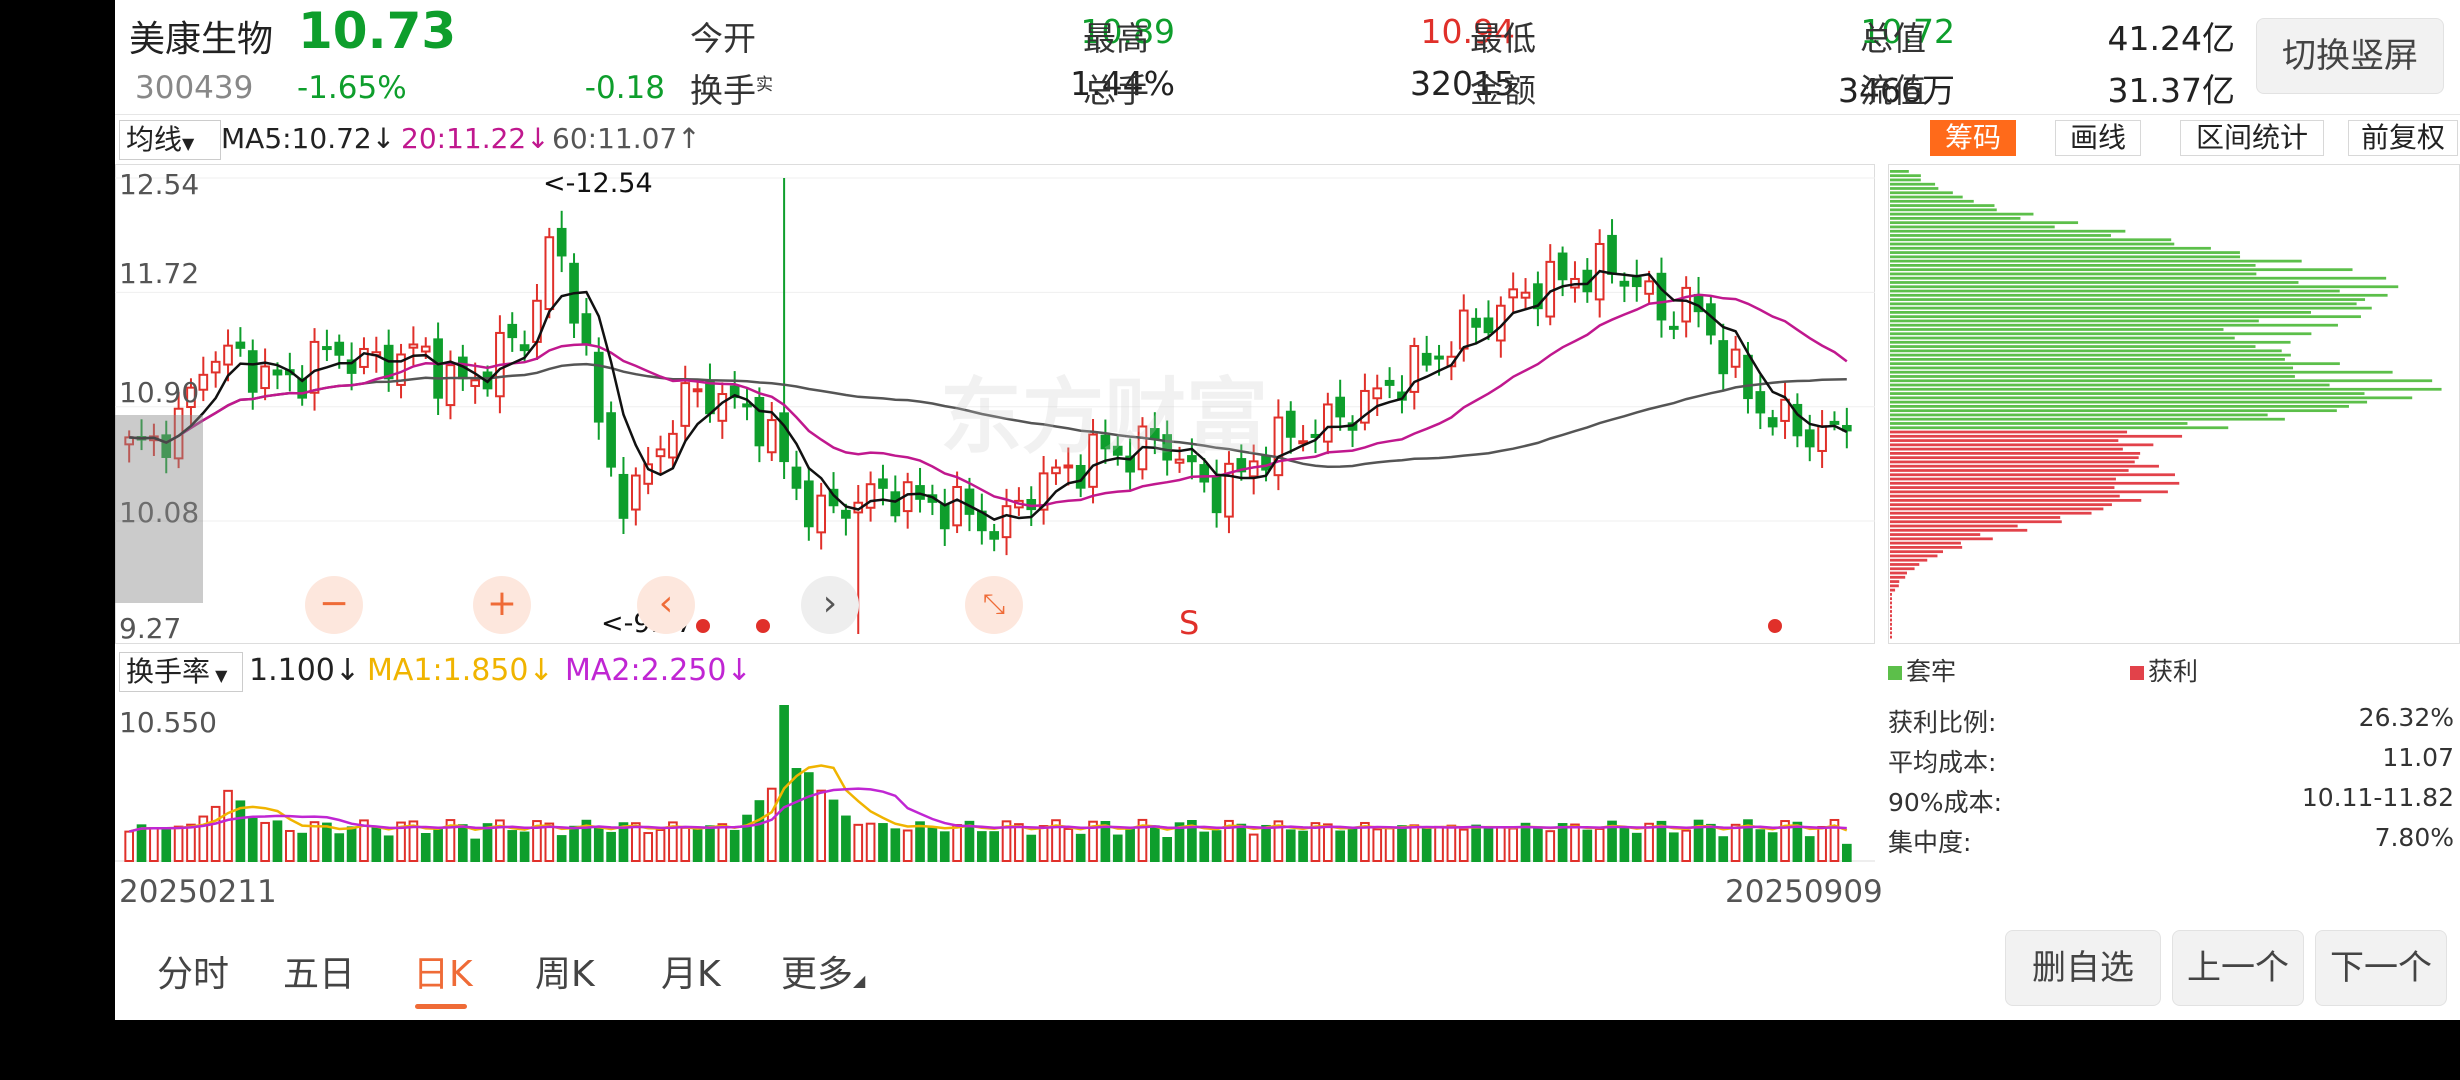 This screenshot has width=2460, height=1080. Describe the element at coordinates (994, 605) in the screenshot. I see `reset-zoom-icon: ⤡` at that location.